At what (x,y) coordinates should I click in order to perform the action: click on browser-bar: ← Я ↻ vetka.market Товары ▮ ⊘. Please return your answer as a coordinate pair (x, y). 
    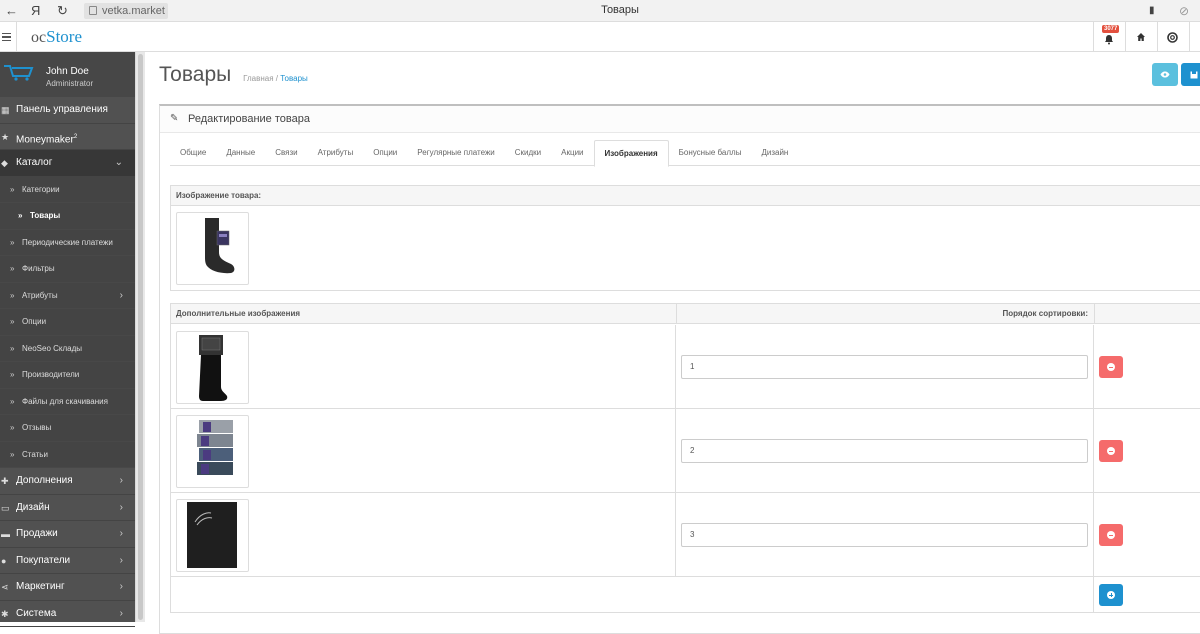
    Looking at the image, I should click on (600, 11).